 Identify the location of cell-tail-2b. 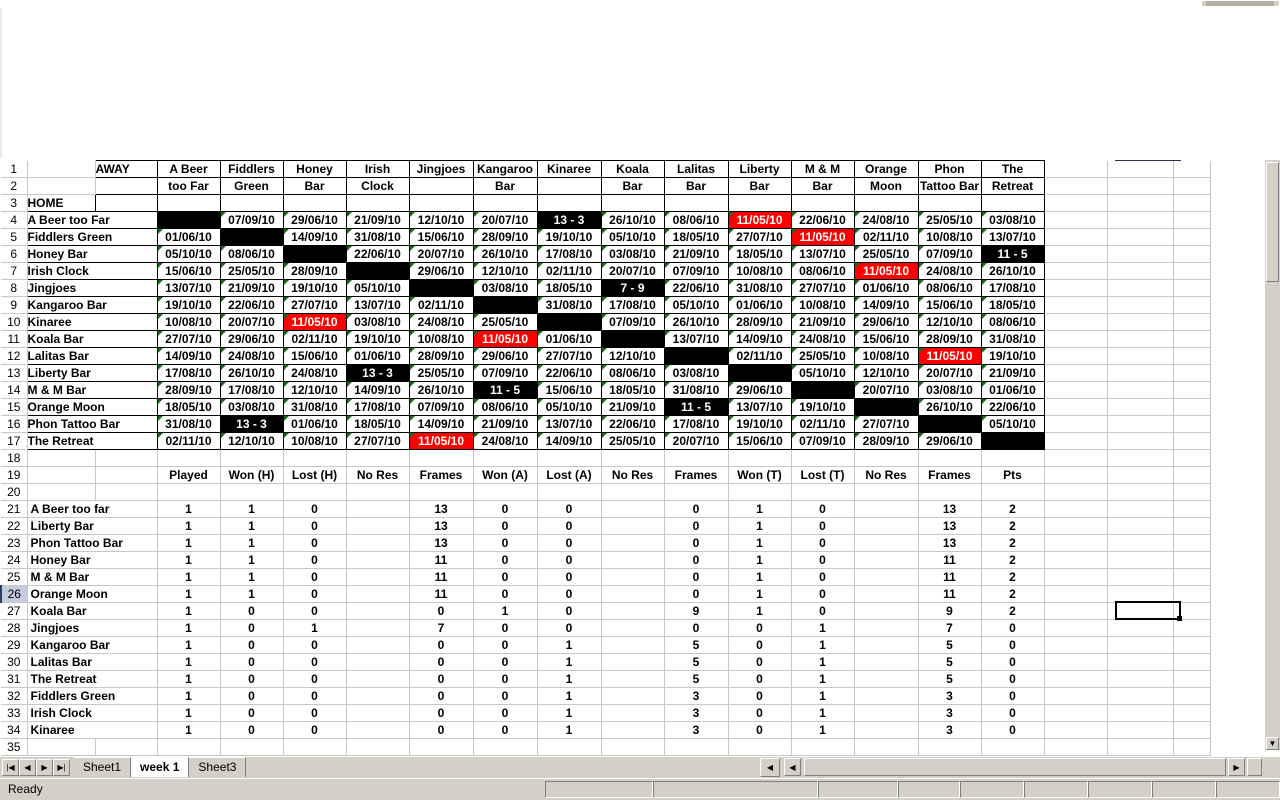
(1140, 186).